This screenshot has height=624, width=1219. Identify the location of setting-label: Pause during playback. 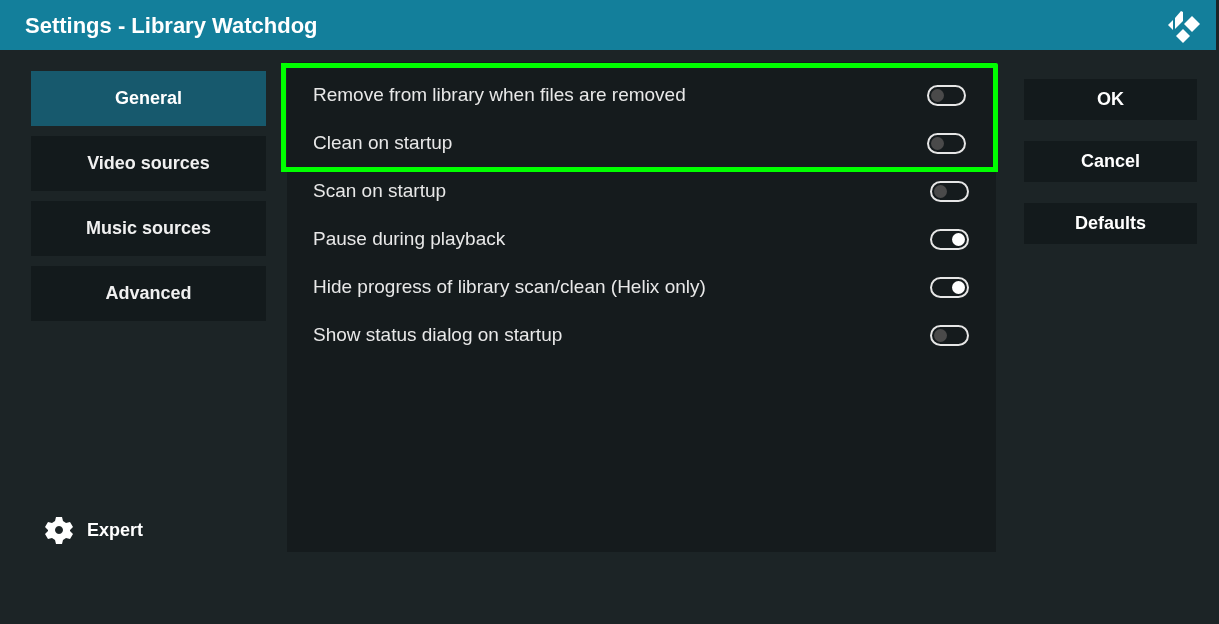
(409, 238).